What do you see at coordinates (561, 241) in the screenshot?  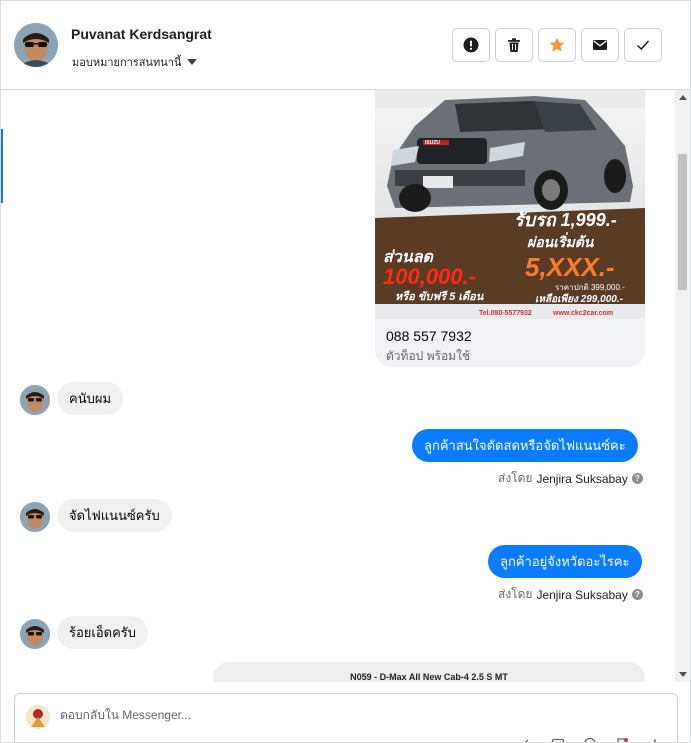 I see `ad-installment: ผ่อนเริ่มต้น` at bounding box center [561, 241].